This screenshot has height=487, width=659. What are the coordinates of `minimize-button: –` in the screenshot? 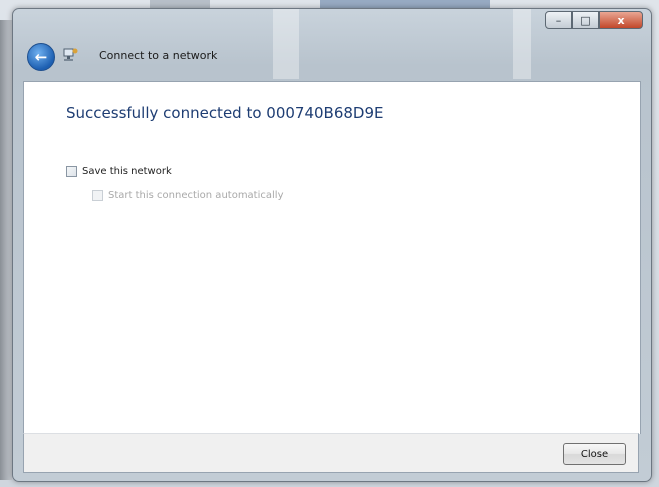 It's located at (558, 20).